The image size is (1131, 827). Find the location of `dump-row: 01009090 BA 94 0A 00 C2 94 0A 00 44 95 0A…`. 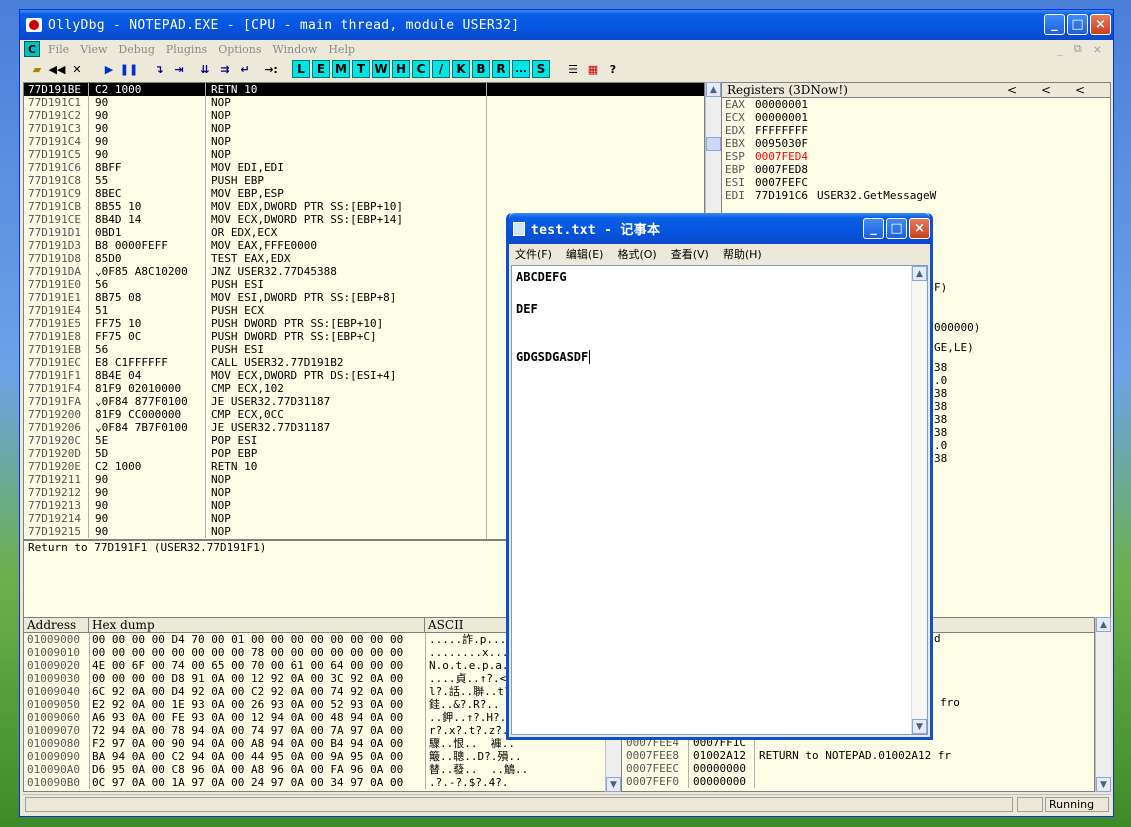

dump-row: 01009090 BA 94 0A 00 C2 94 0A 00 44 95 0A… is located at coordinates (322, 756).